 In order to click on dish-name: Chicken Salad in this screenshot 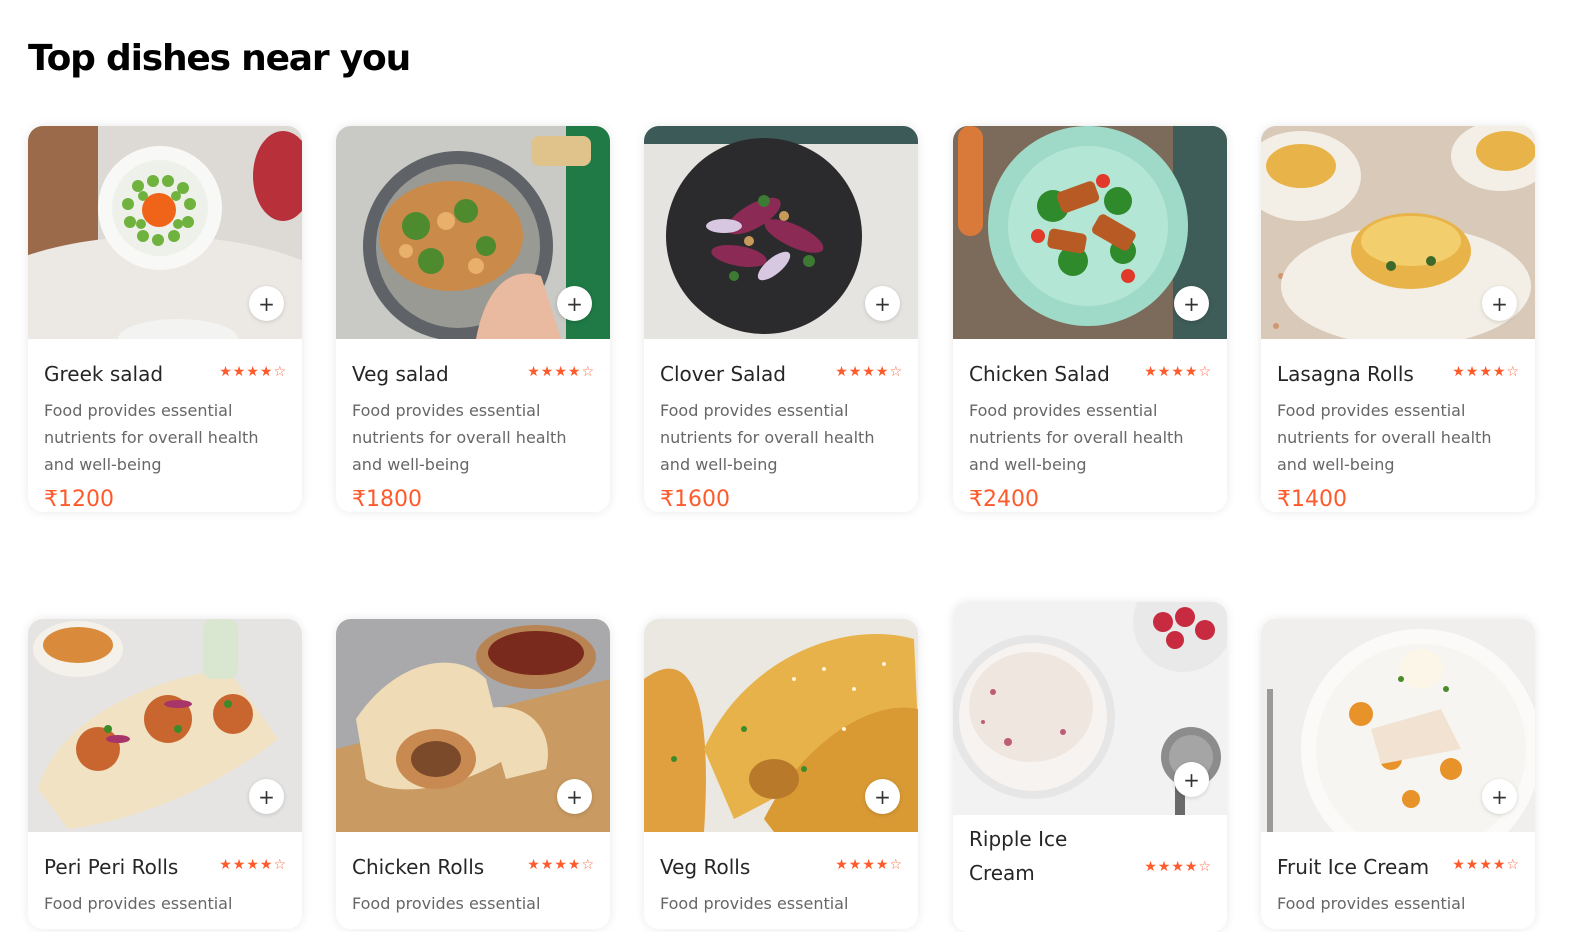, I will do `click(1039, 374)`.